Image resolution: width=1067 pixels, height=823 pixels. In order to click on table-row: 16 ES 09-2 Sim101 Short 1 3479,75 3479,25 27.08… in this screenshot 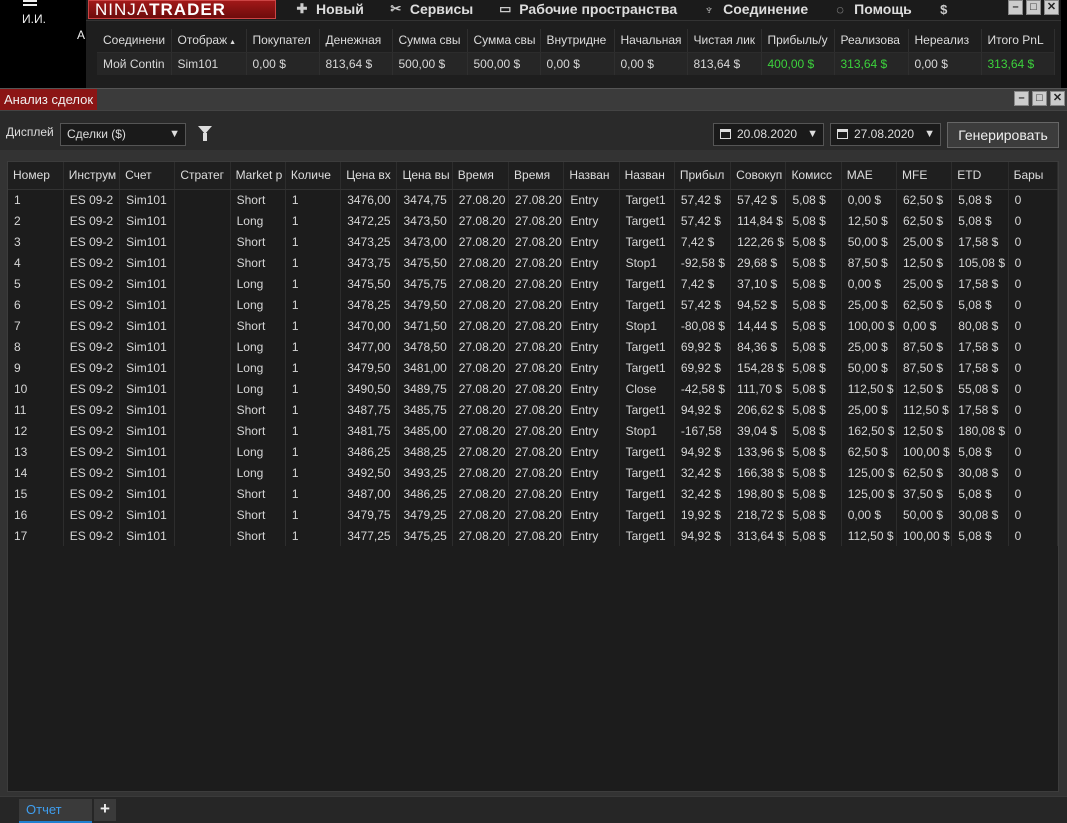, I will do `click(533, 514)`.